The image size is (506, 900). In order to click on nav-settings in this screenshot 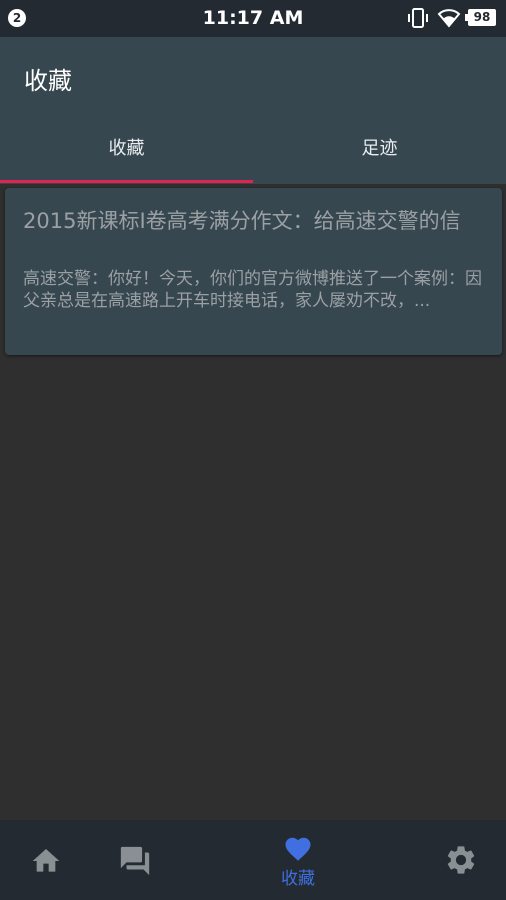, I will do `click(461, 860)`.